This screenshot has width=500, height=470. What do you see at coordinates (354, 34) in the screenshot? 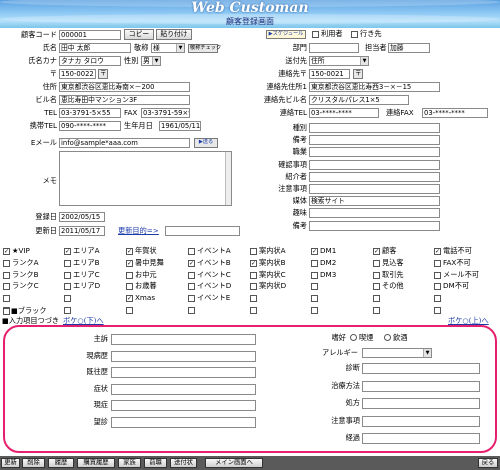
I see `destination-checkbox` at bounding box center [354, 34].